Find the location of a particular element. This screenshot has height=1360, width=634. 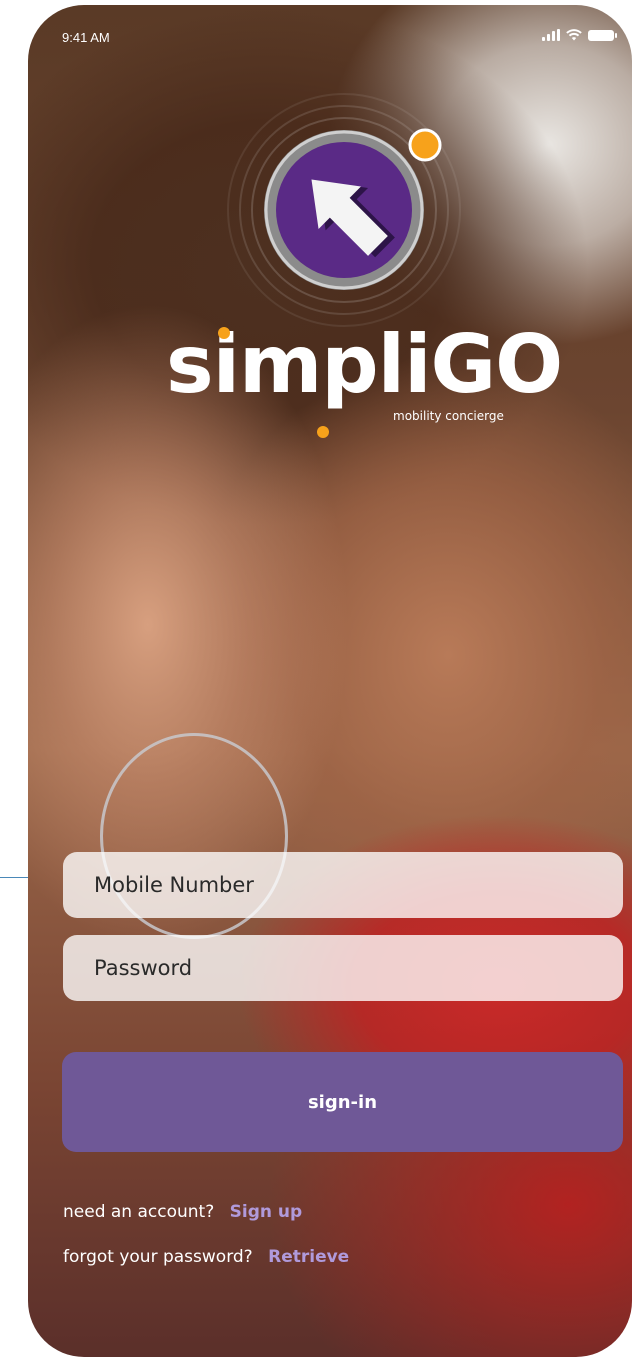

brand-dot-top is located at coordinates (224, 333).